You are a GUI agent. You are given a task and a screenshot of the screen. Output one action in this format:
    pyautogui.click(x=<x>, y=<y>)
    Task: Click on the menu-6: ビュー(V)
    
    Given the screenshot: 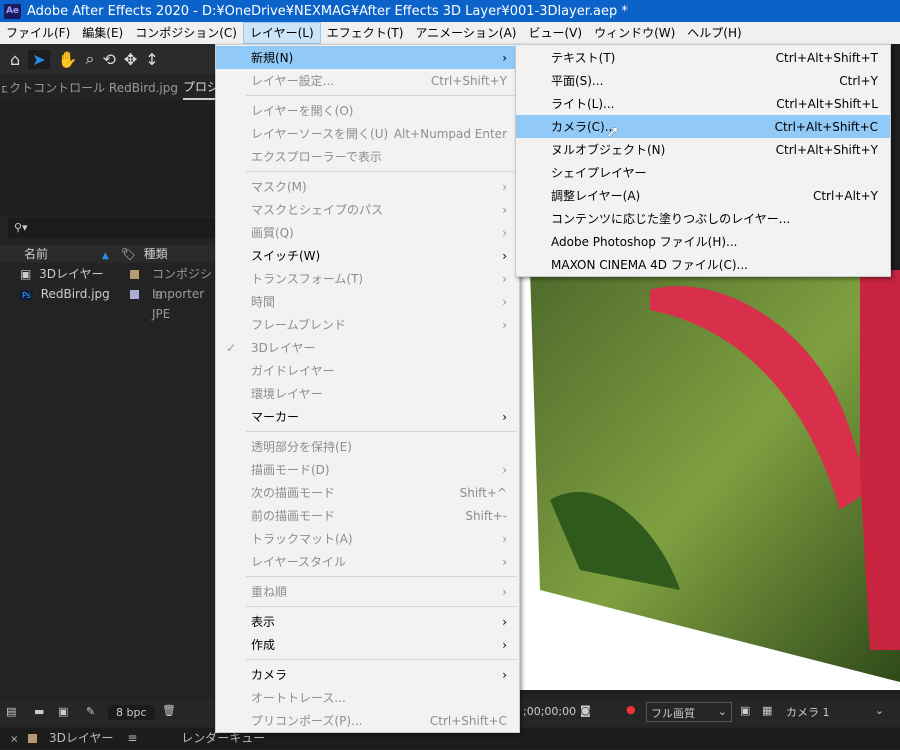 What is the action you would take?
    pyautogui.click(x=555, y=33)
    